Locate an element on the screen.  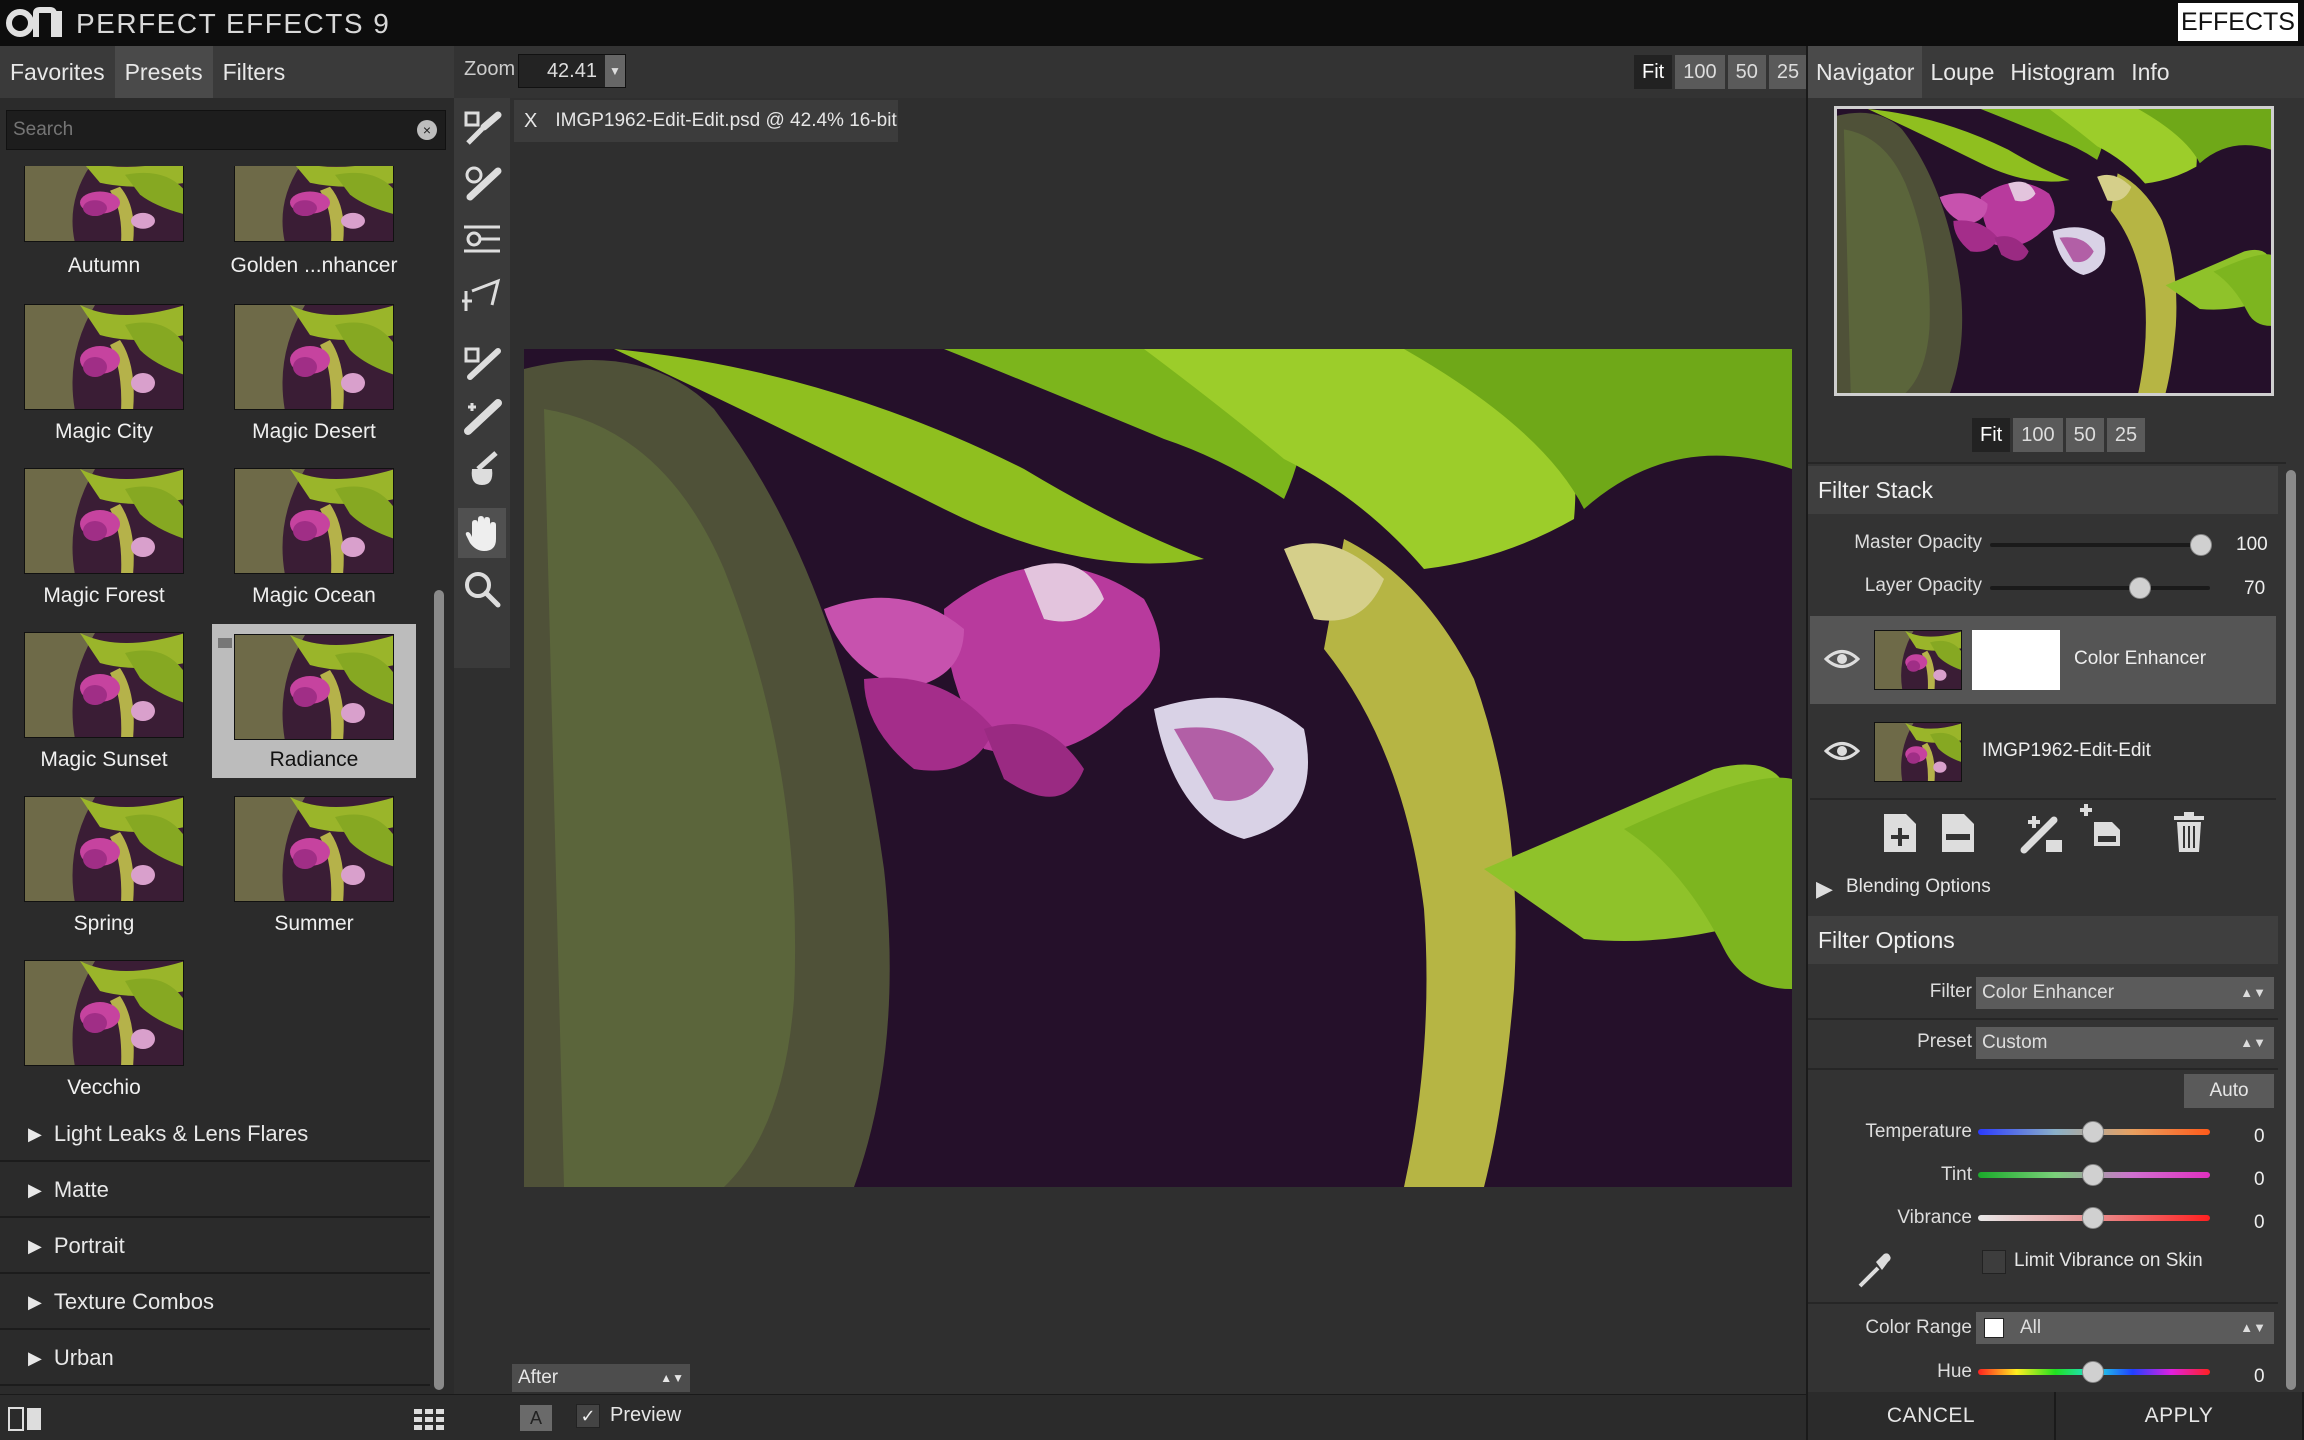
layer-name: IMGP1962-Edit-Edit is located at coordinates (2066, 750).